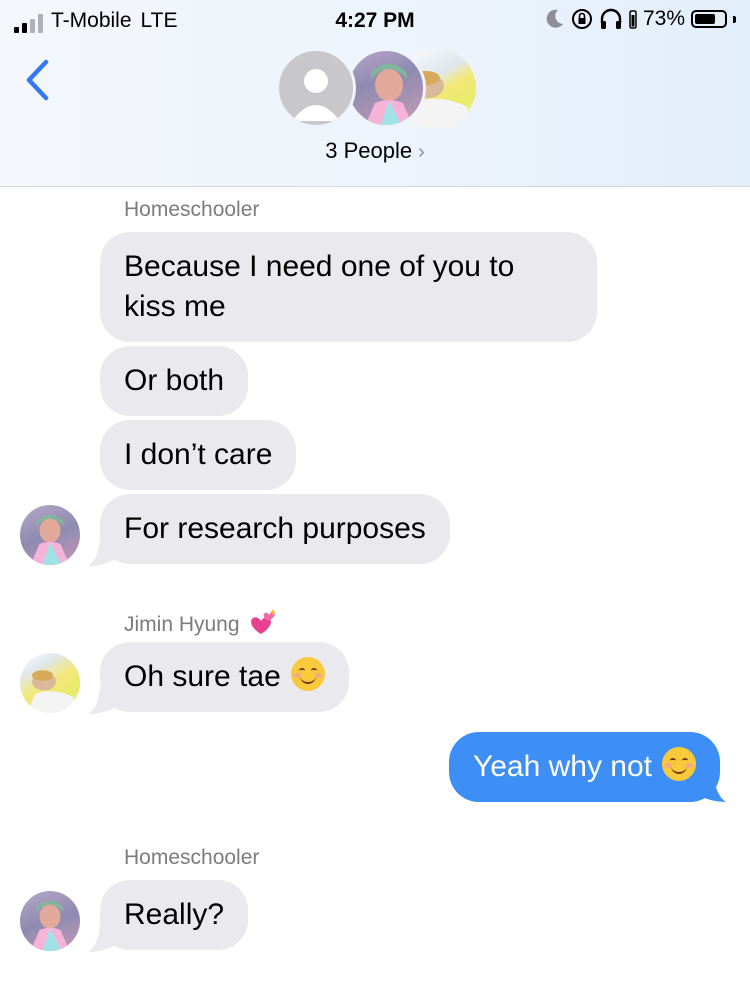 The height and width of the screenshot is (985, 750). What do you see at coordinates (182, 624) in the screenshot?
I see `sender-name: Jimin Hyung` at bounding box center [182, 624].